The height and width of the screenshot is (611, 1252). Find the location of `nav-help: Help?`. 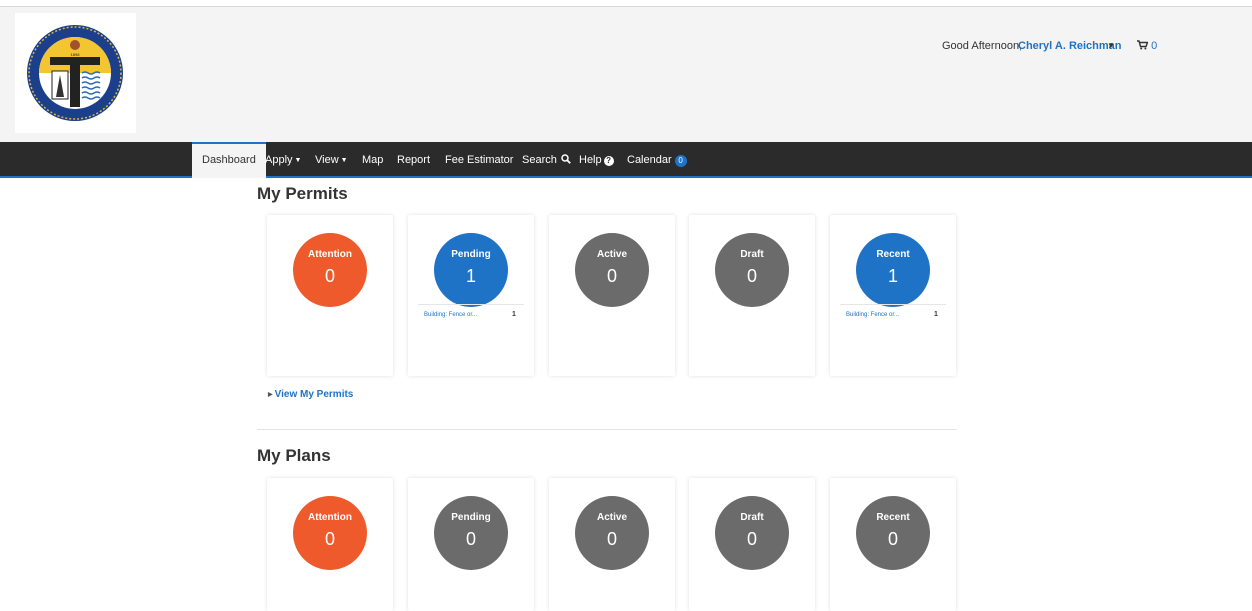

nav-help: Help? is located at coordinates (596, 160).